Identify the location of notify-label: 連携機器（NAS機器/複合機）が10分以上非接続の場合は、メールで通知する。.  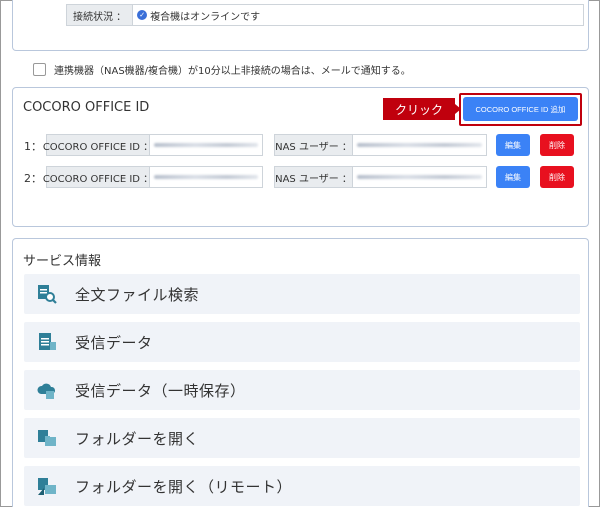
(232, 71).